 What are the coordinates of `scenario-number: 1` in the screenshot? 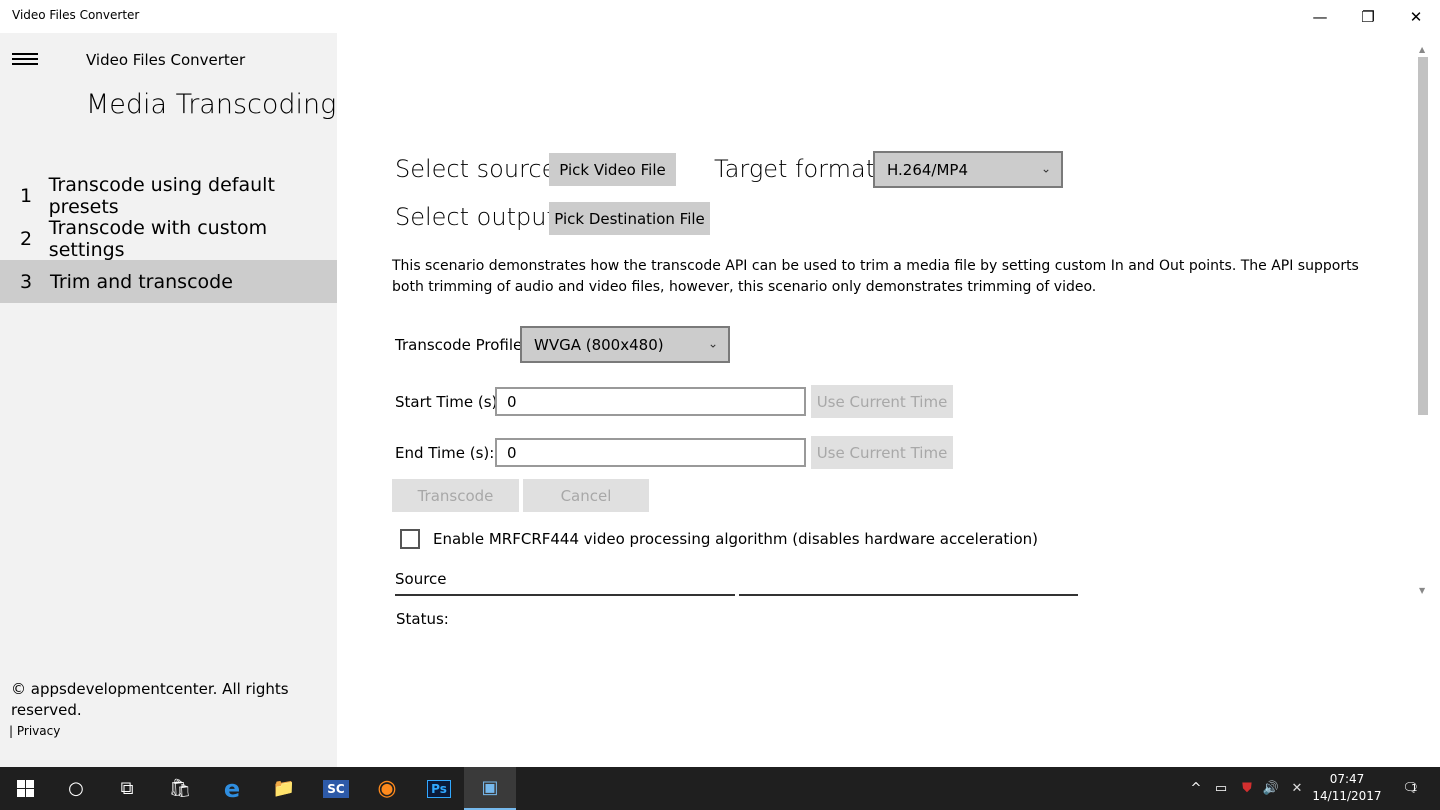 It's located at (26, 195).